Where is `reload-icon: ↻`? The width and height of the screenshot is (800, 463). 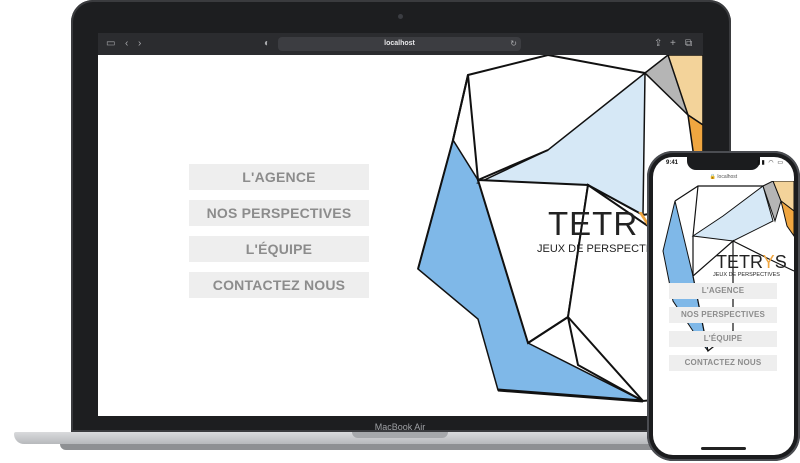 reload-icon: ↻ is located at coordinates (513, 44).